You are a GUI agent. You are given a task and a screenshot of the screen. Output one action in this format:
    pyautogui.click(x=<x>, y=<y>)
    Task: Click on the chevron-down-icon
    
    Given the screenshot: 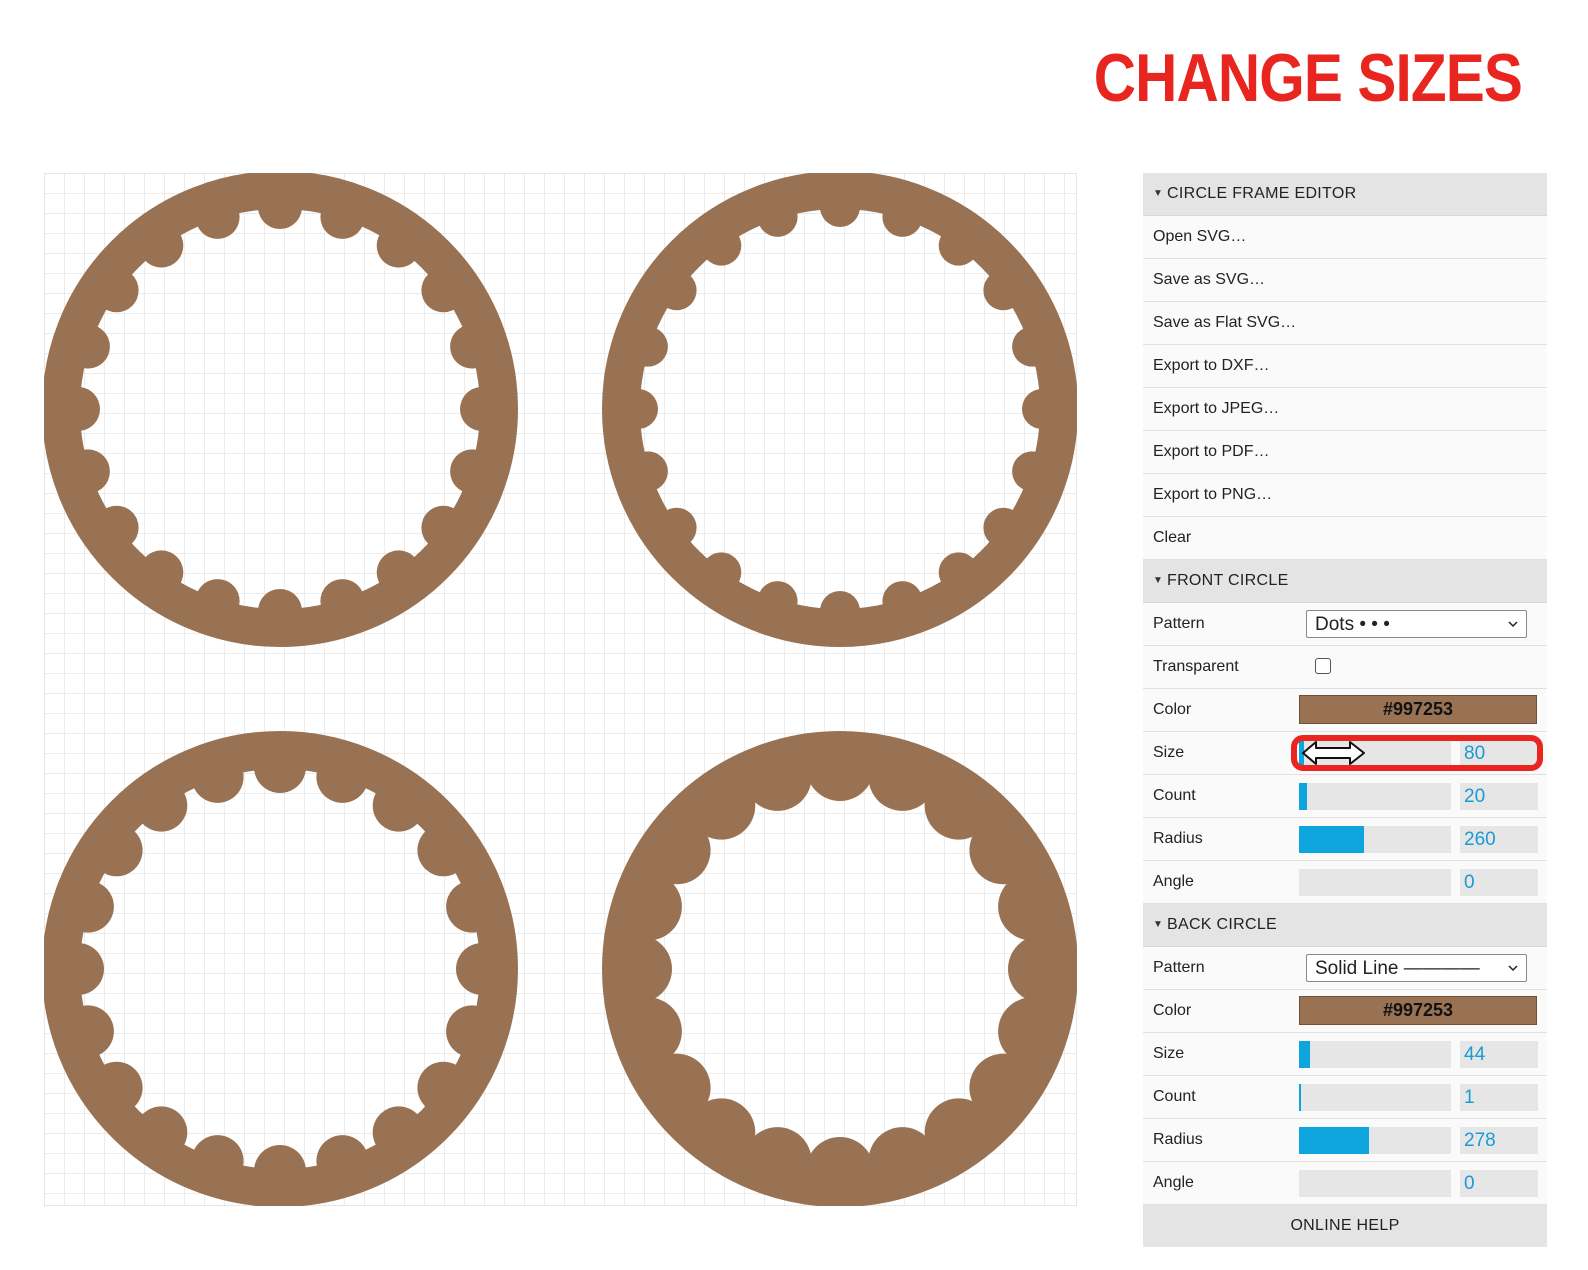 What is the action you would take?
    pyautogui.click(x=1513, y=968)
    